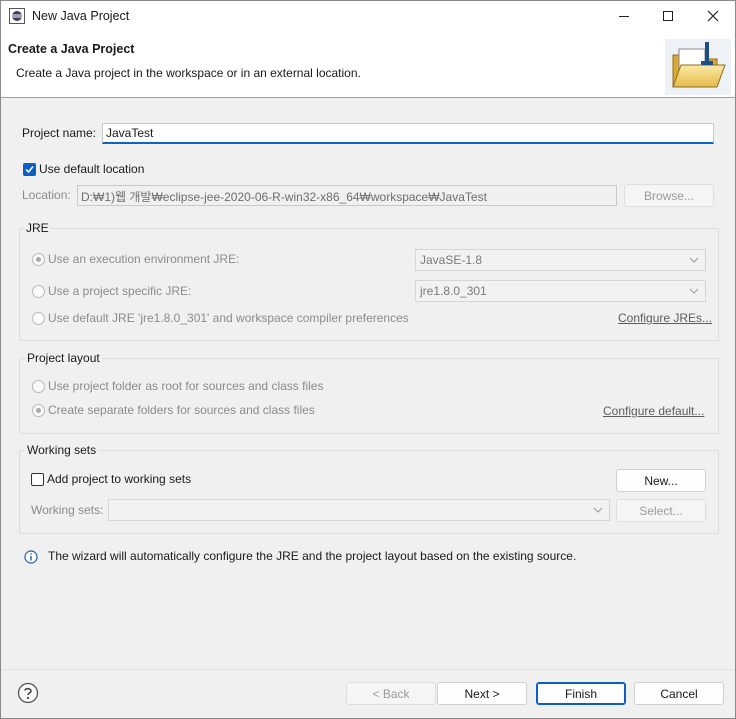  Describe the element at coordinates (482, 693) in the screenshot. I see `next-button: Next >` at that location.